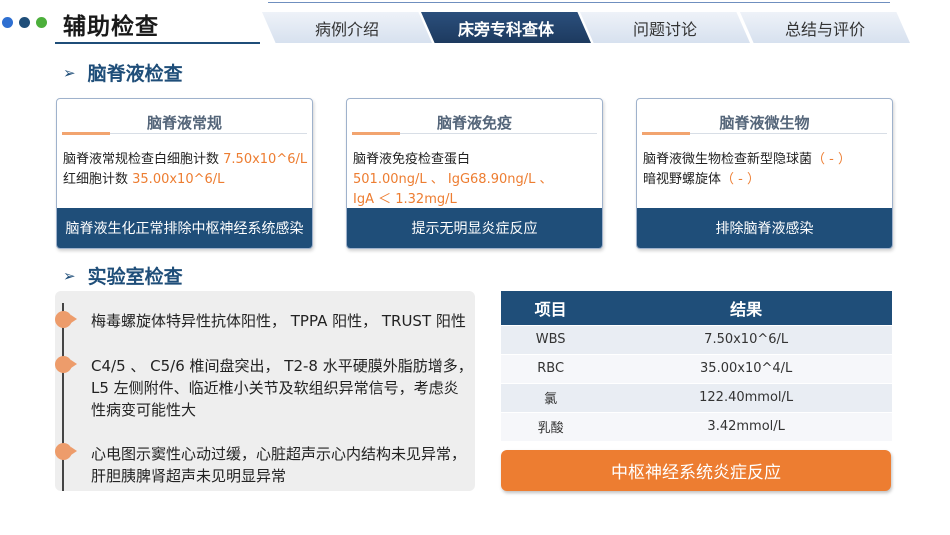  Describe the element at coordinates (474, 123) in the screenshot. I see `card-title: 脑脊液免疫` at that location.